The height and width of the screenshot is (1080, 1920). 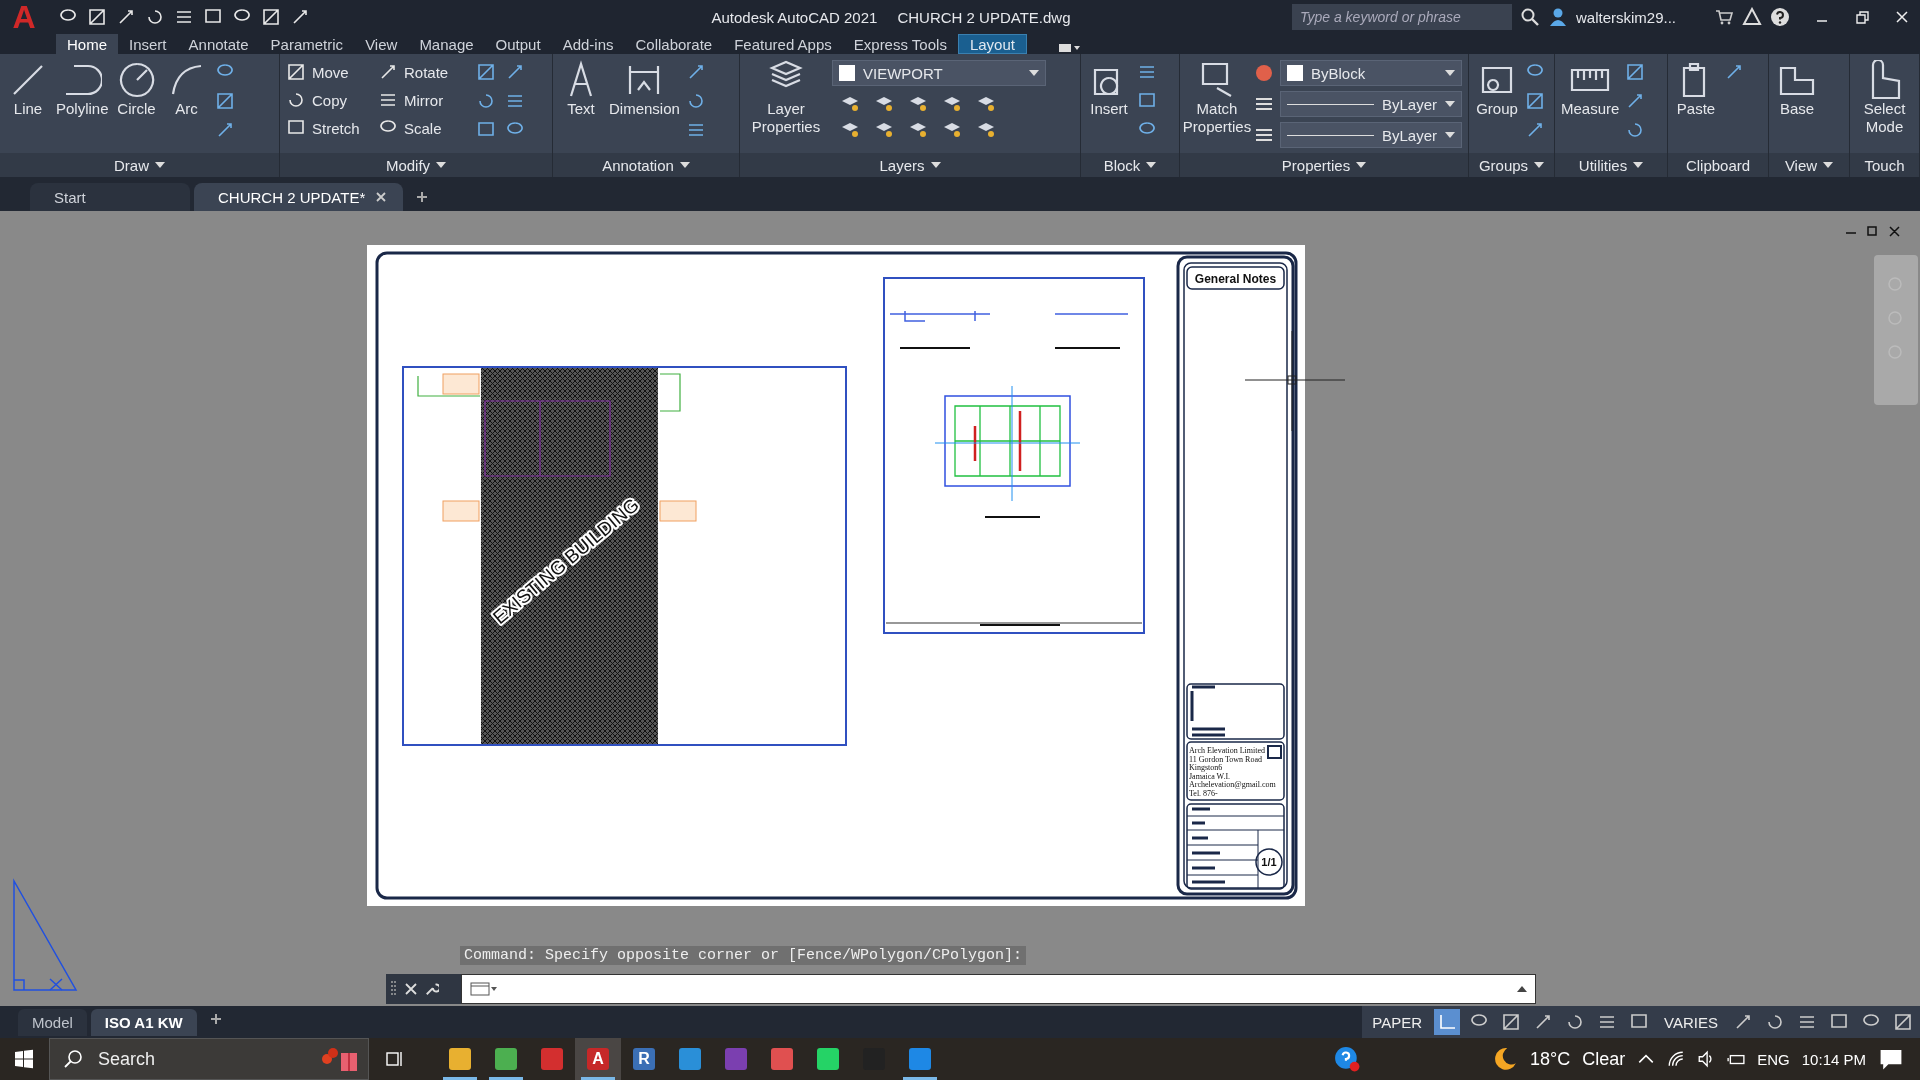 I want to click on ribbon-tool: Layer Properties, so click(x=786, y=98).